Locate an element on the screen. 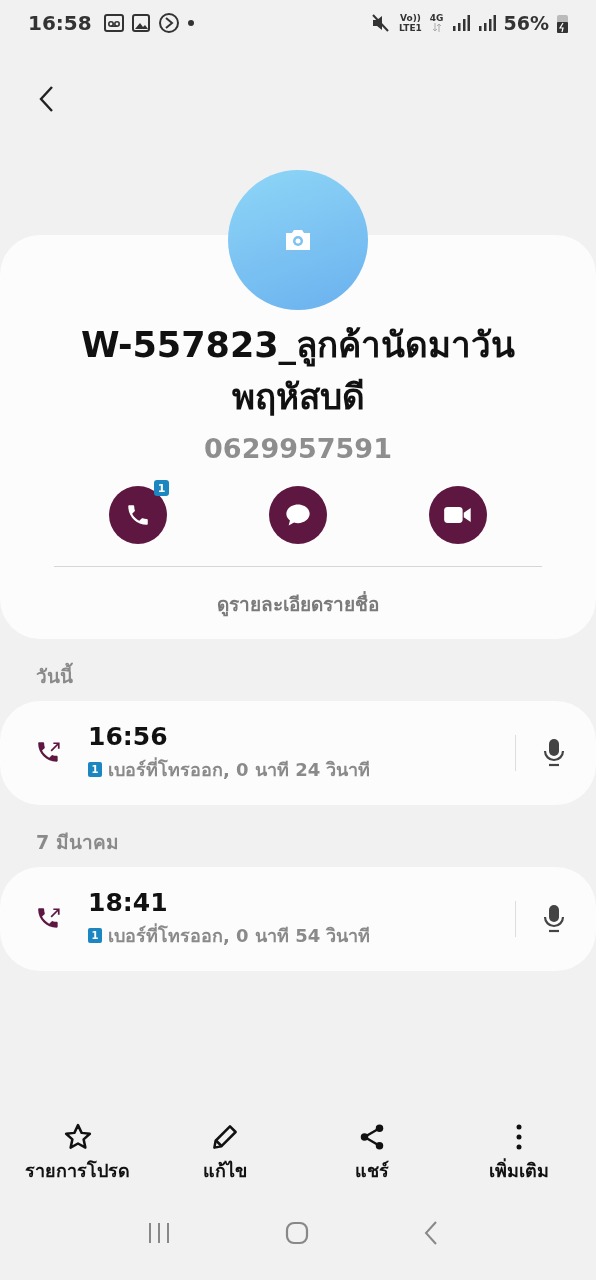 The image size is (596, 1280). network-label: 4G is located at coordinates (436, 18).